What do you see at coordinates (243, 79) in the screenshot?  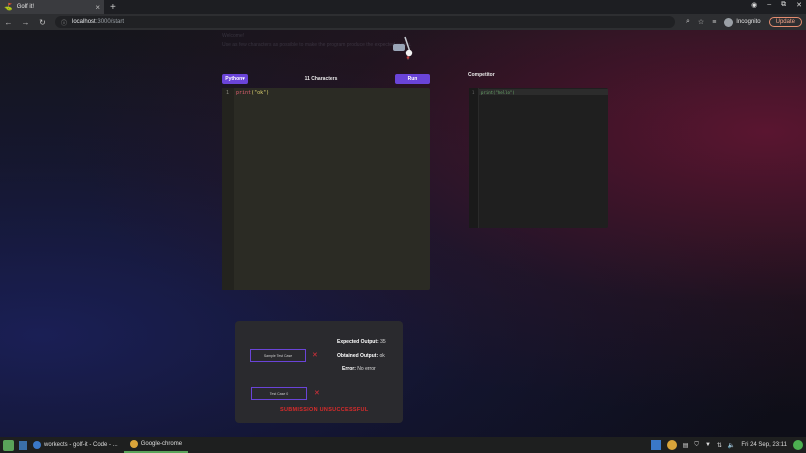 I see `dropdown-caret-icon: ▾` at bounding box center [243, 79].